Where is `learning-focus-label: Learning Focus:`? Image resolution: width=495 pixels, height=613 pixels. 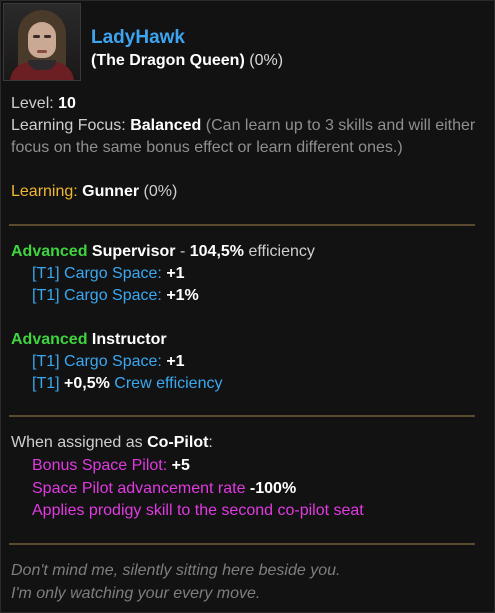 learning-focus-label: Learning Focus: is located at coordinates (68, 125).